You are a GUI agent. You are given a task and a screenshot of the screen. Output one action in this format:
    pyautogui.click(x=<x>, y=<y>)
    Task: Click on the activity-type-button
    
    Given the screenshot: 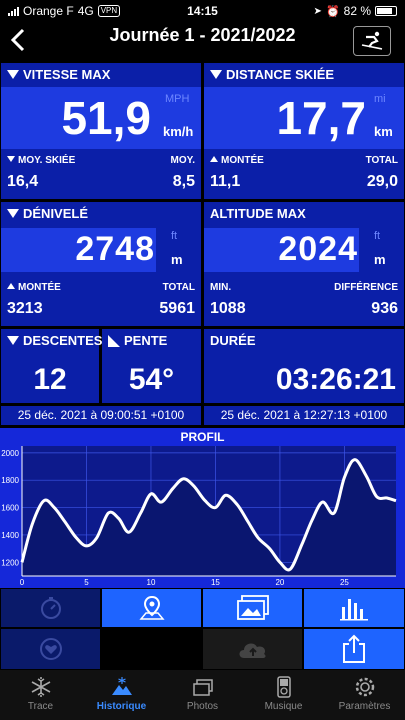 What is the action you would take?
    pyautogui.click(x=372, y=41)
    